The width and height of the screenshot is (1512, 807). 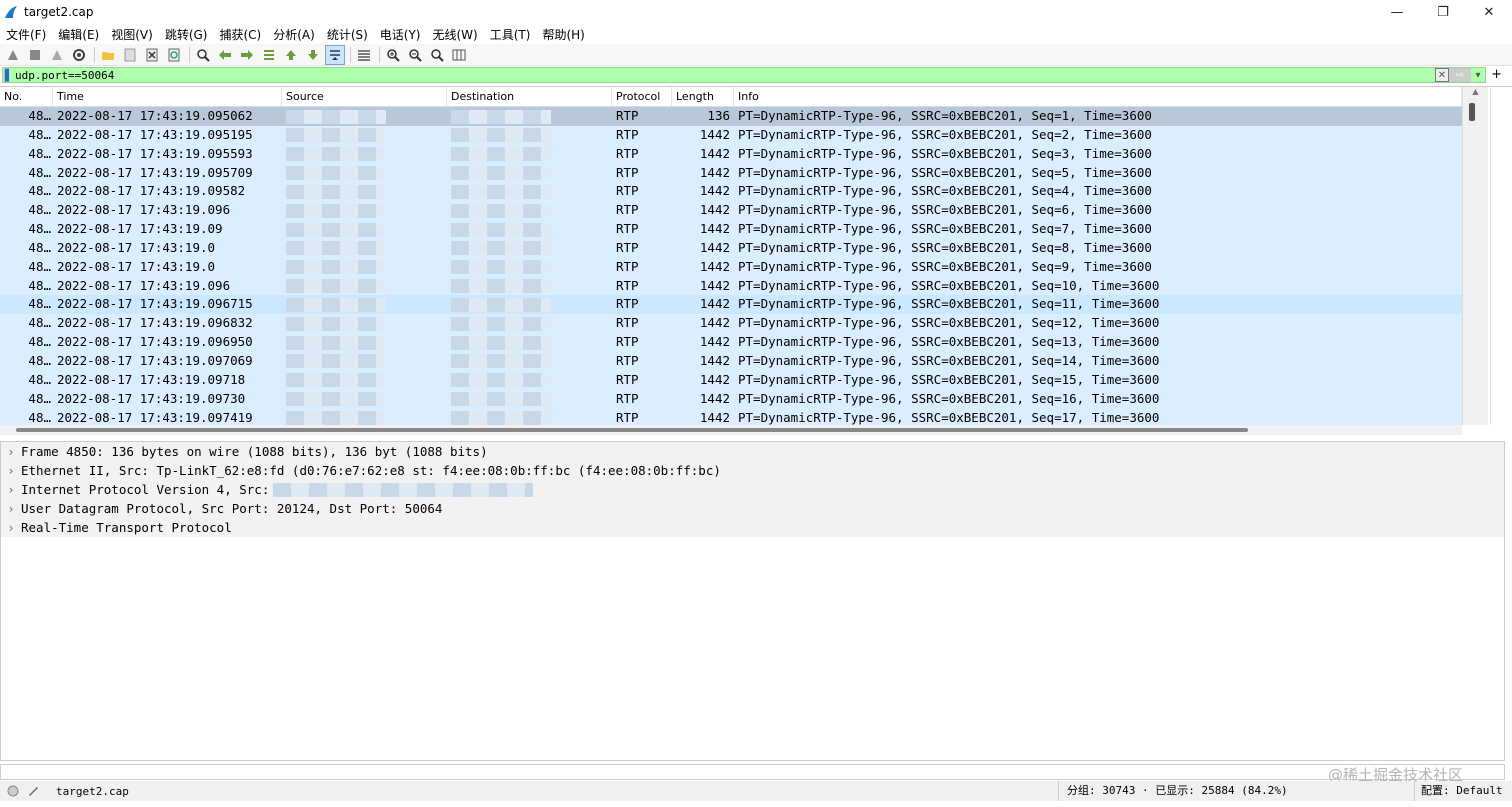 What do you see at coordinates (632, 430) in the screenshot?
I see `horizontal-scroll-thumb` at bounding box center [632, 430].